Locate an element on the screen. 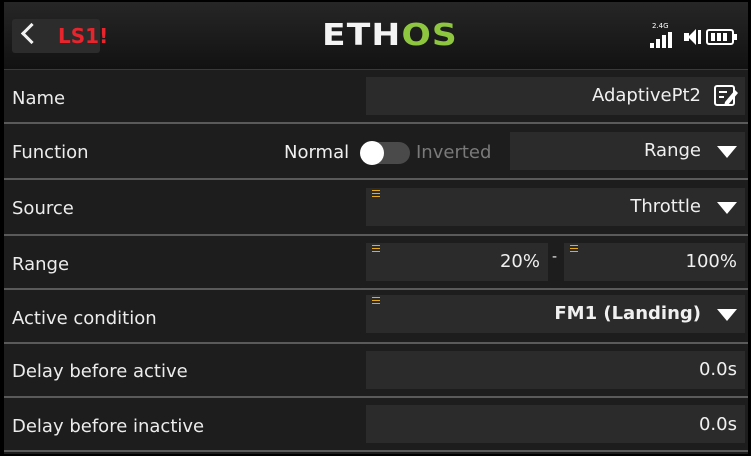 Image resolution: width=751 pixels, height=456 pixels. row-delay-active: Delay before active 0.0s is located at coordinates (376, 371).